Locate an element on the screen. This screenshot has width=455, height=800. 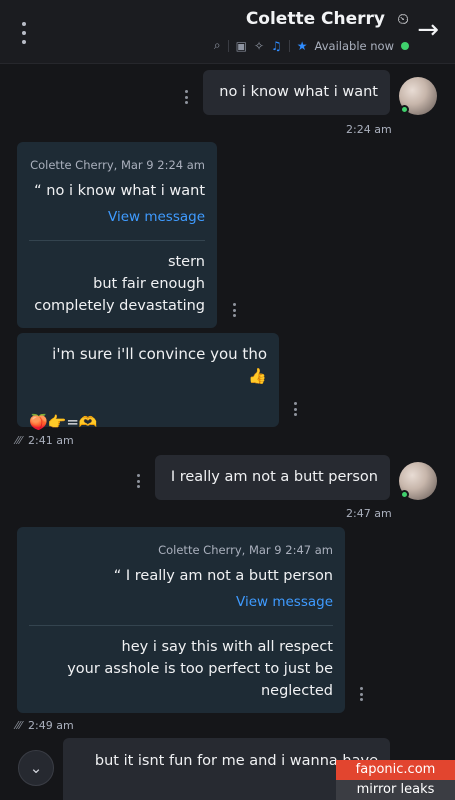
status-text: Available now is located at coordinates (354, 45).